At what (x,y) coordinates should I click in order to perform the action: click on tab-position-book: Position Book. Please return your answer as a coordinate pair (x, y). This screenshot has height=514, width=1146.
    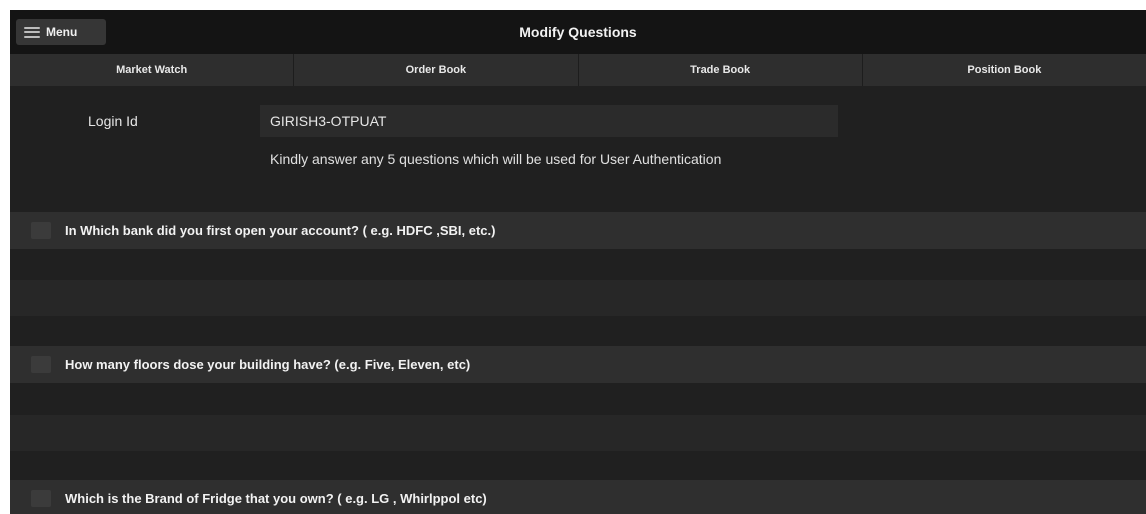
    Looking at the image, I should click on (1004, 70).